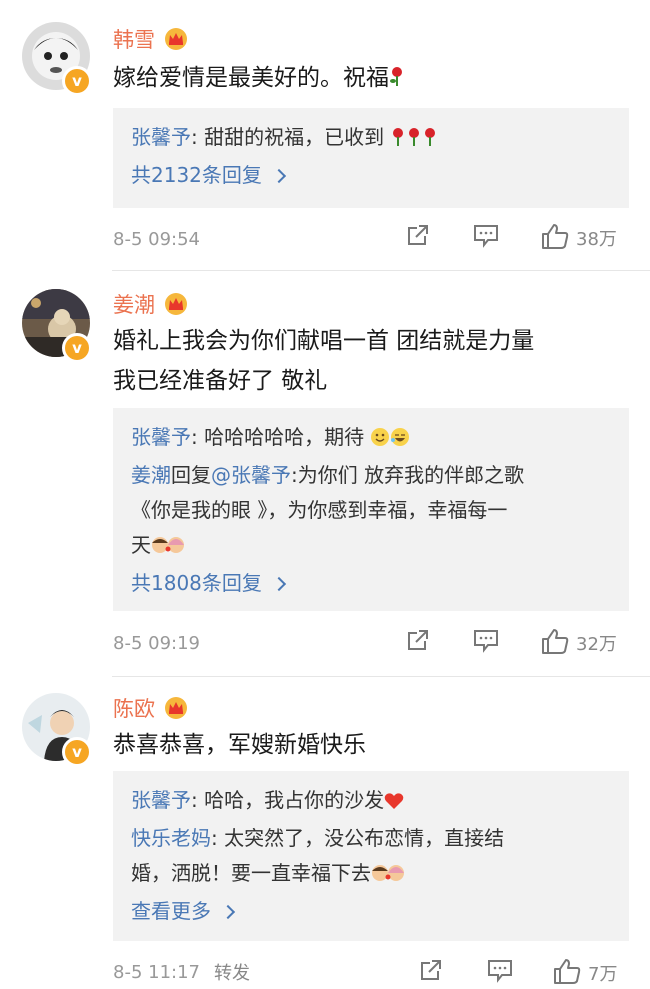  What do you see at coordinates (400, 440) in the screenshot?
I see `laugh-emoji` at bounding box center [400, 440].